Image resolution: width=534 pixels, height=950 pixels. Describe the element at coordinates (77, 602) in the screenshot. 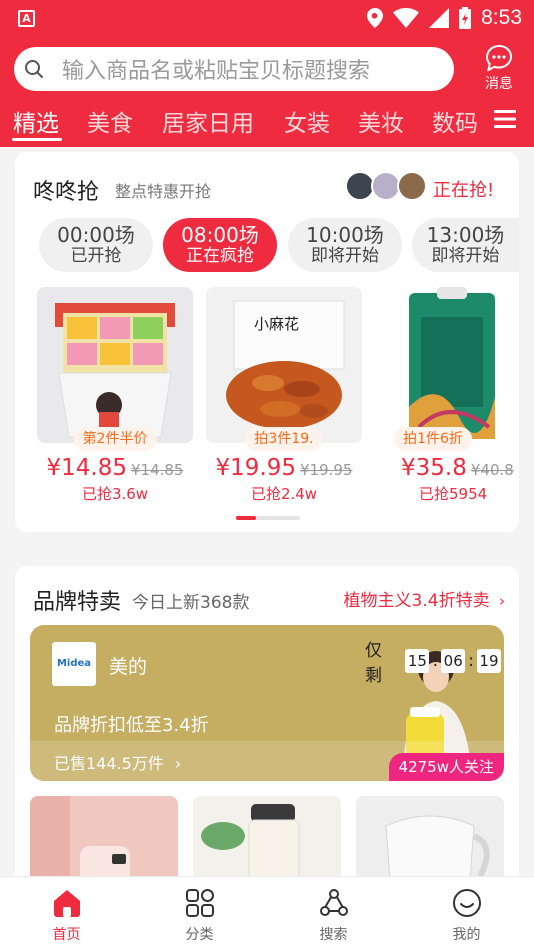

I see `brand-sale-title: 品牌特卖` at that location.